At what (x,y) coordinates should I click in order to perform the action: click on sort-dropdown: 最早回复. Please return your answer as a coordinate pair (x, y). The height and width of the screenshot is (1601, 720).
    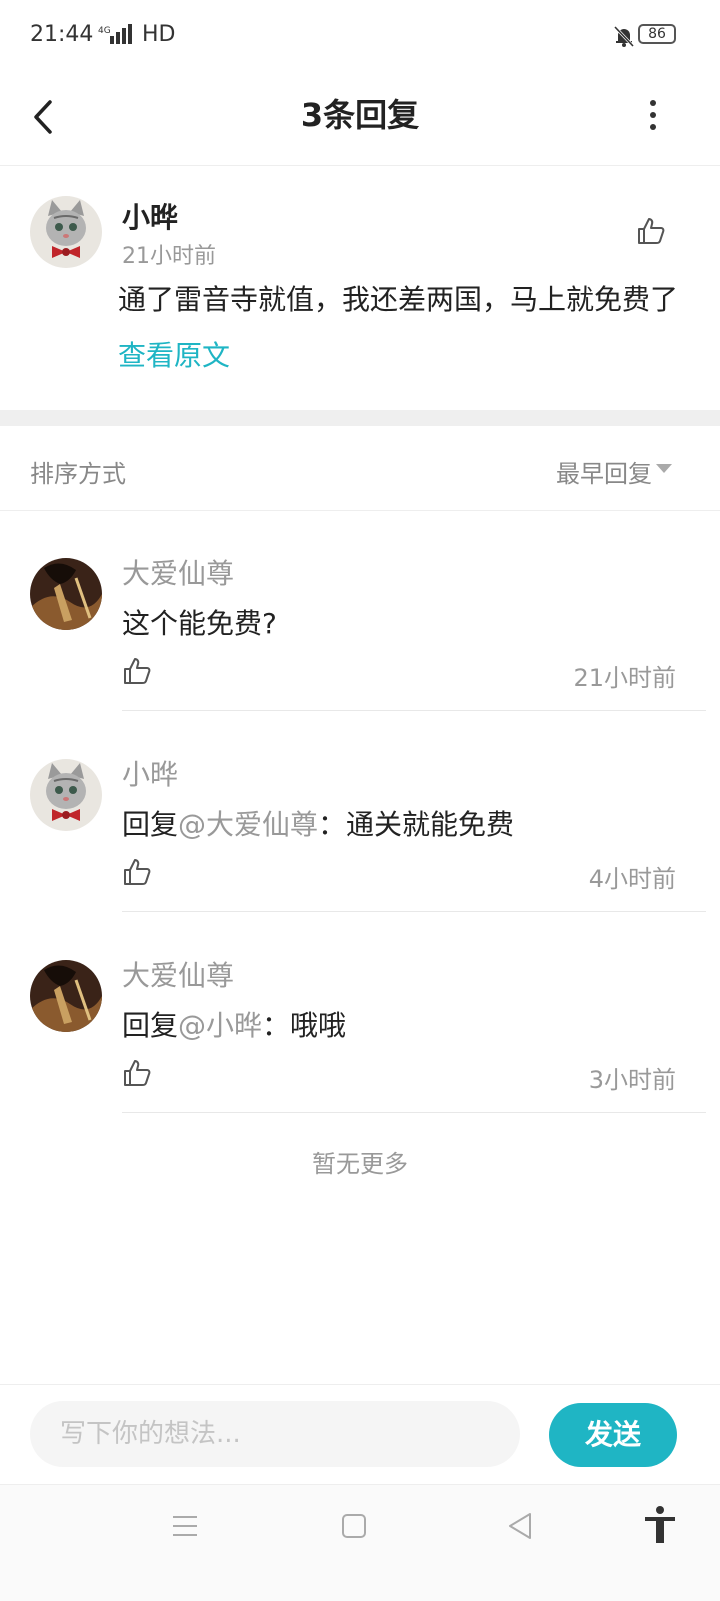
    Looking at the image, I should click on (604, 471).